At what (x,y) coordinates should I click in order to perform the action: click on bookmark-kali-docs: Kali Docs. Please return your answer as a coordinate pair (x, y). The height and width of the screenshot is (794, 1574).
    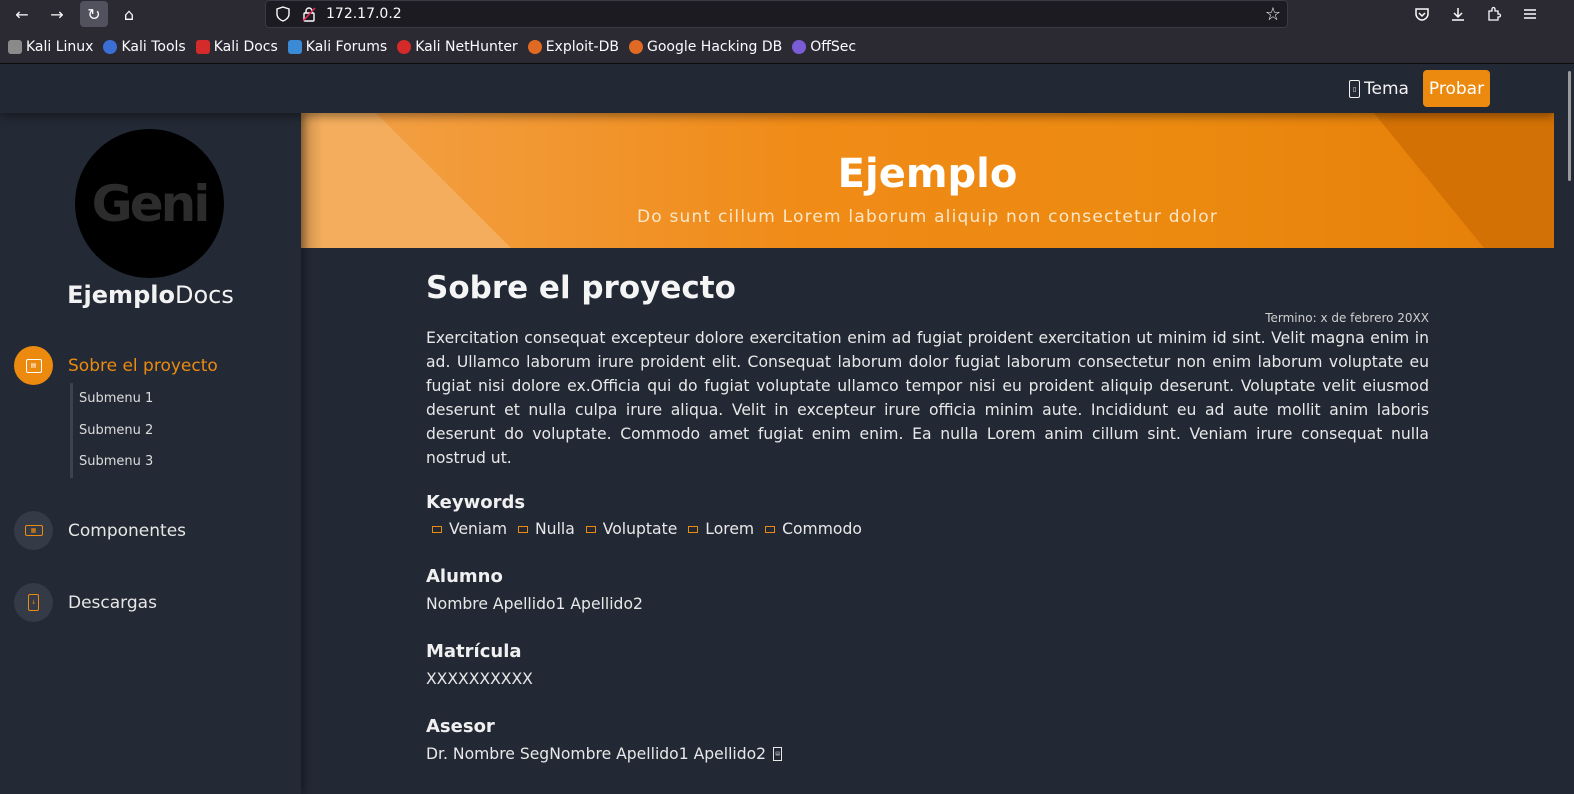
    Looking at the image, I should click on (236, 46).